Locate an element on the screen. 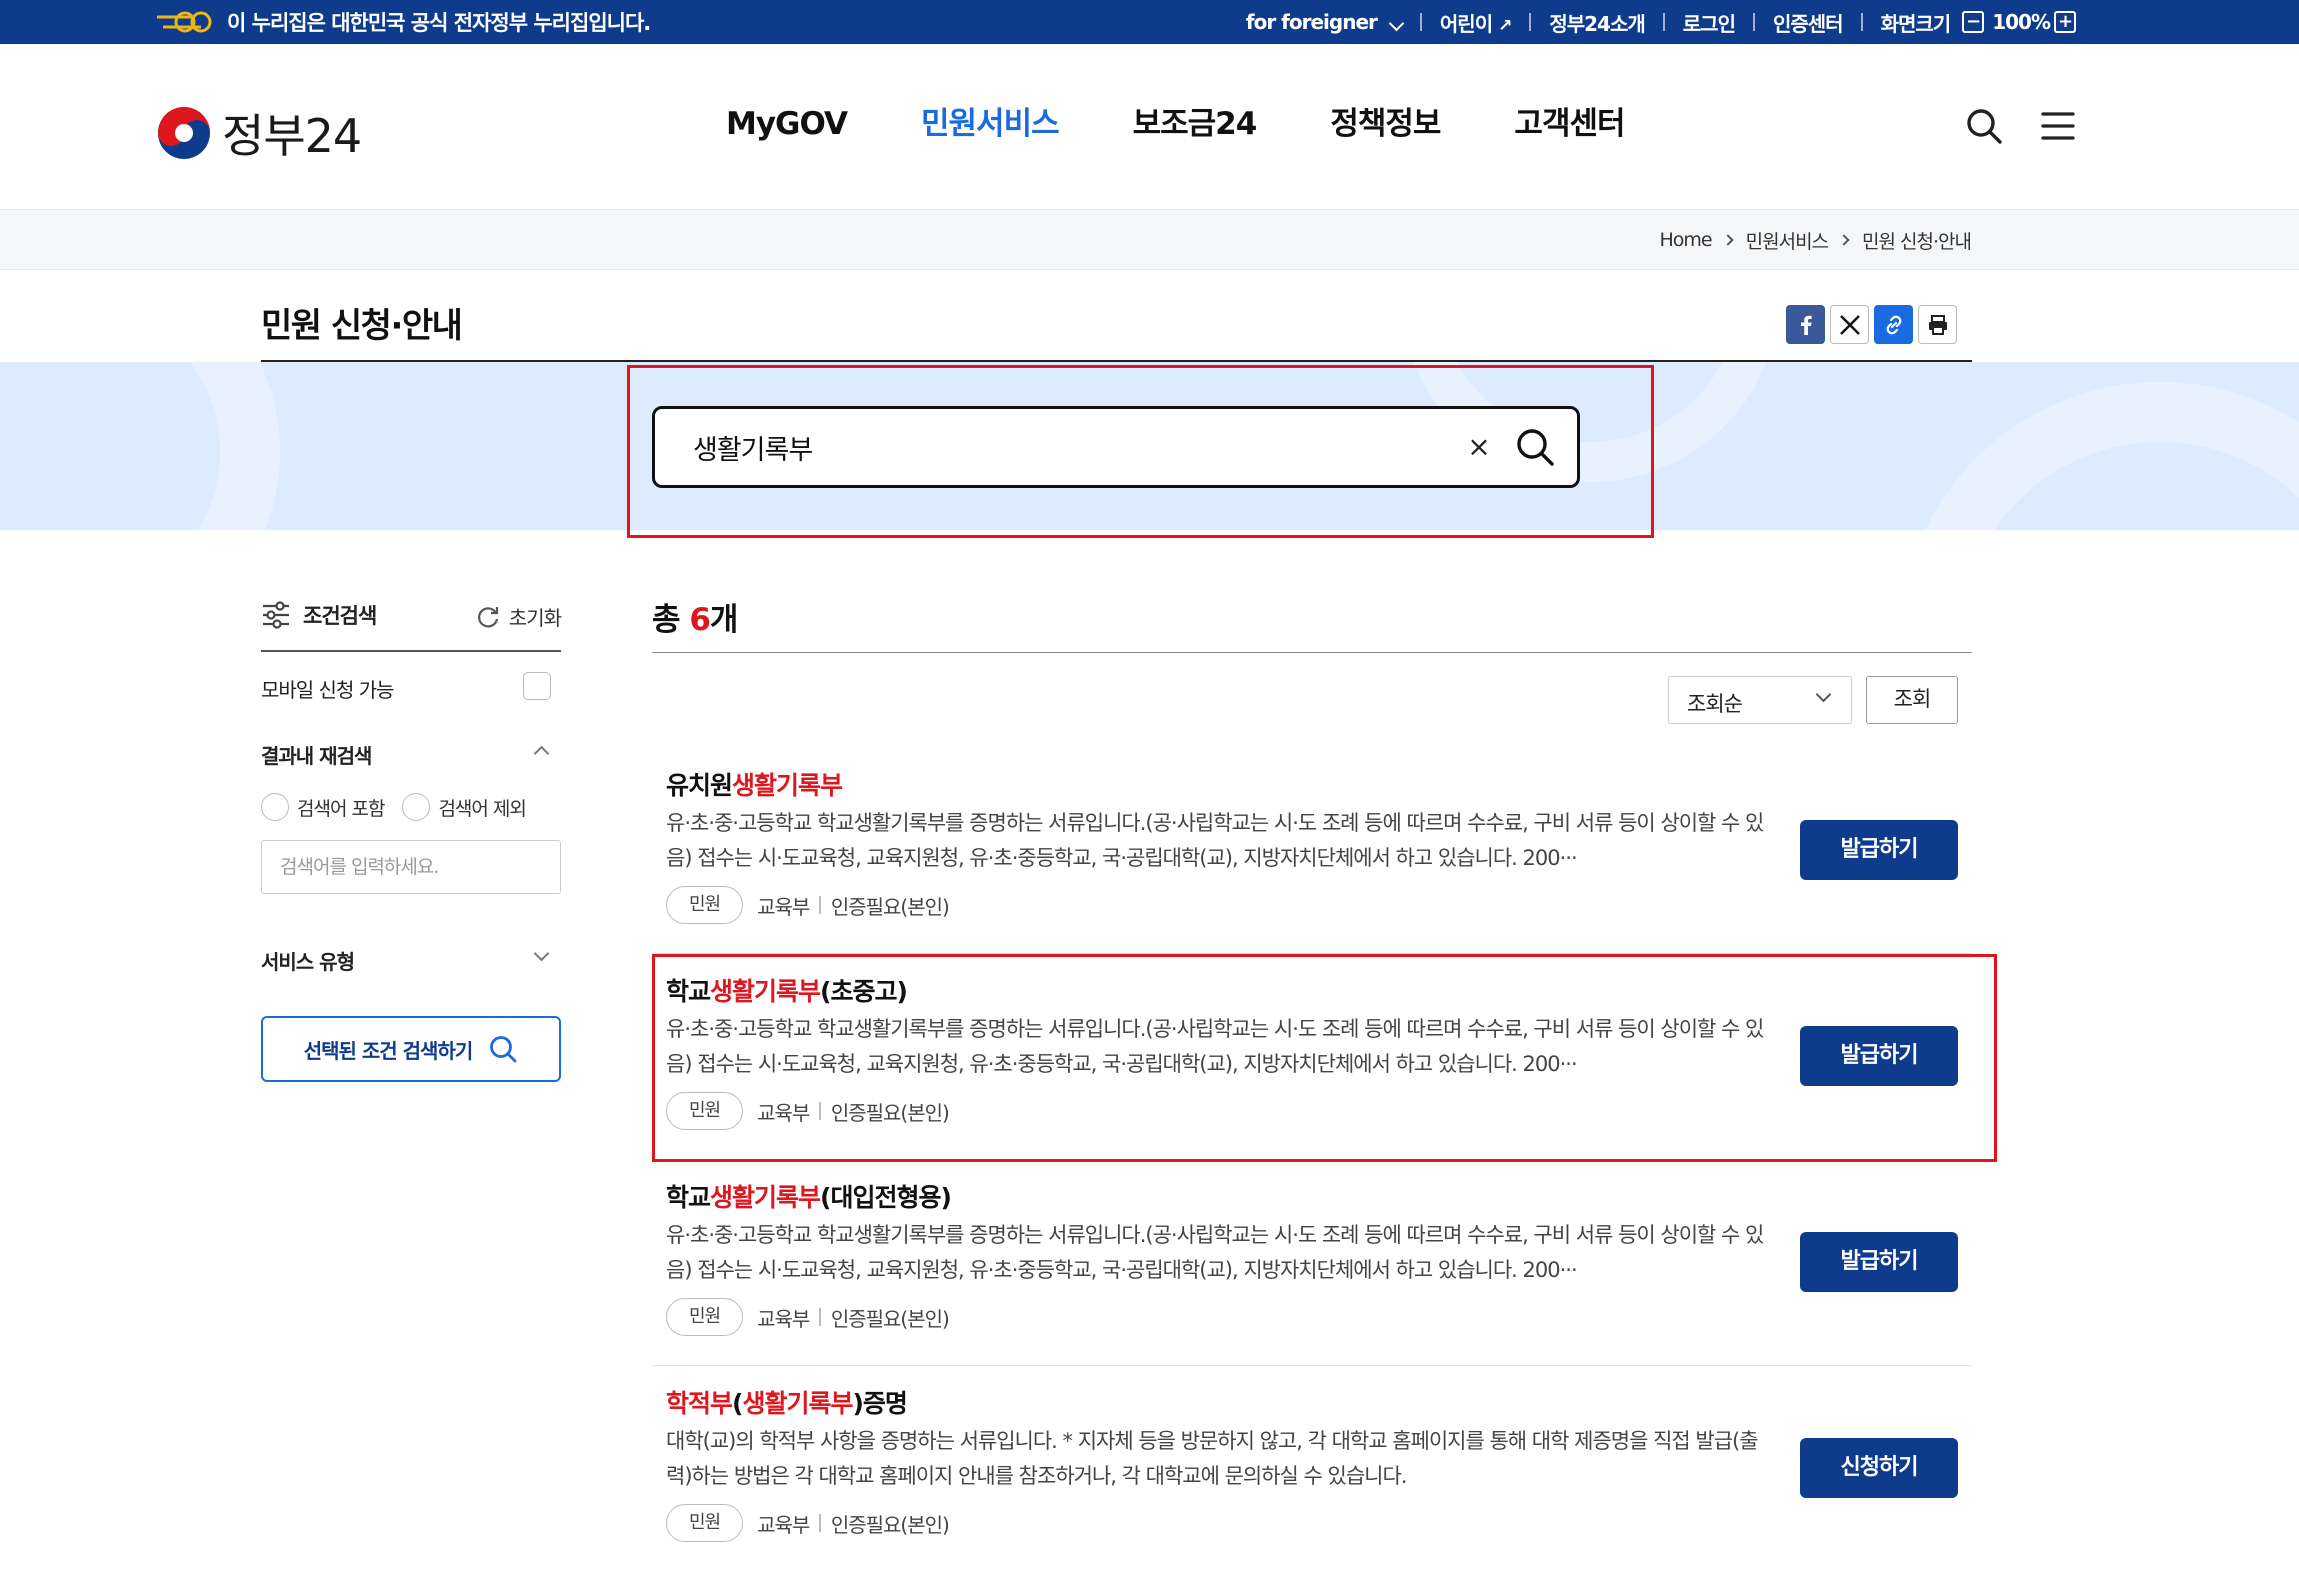 The image size is (2299, 1569). result-title: 유치원생활기록부 is located at coordinates (754, 784).